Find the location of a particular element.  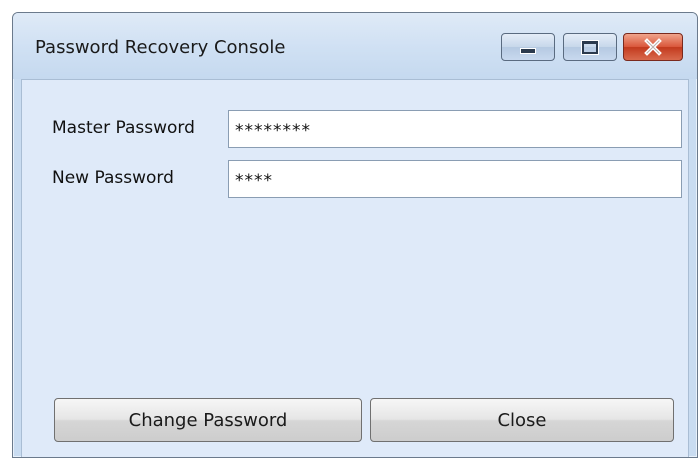

new-password-label: New Password is located at coordinates (113, 178).